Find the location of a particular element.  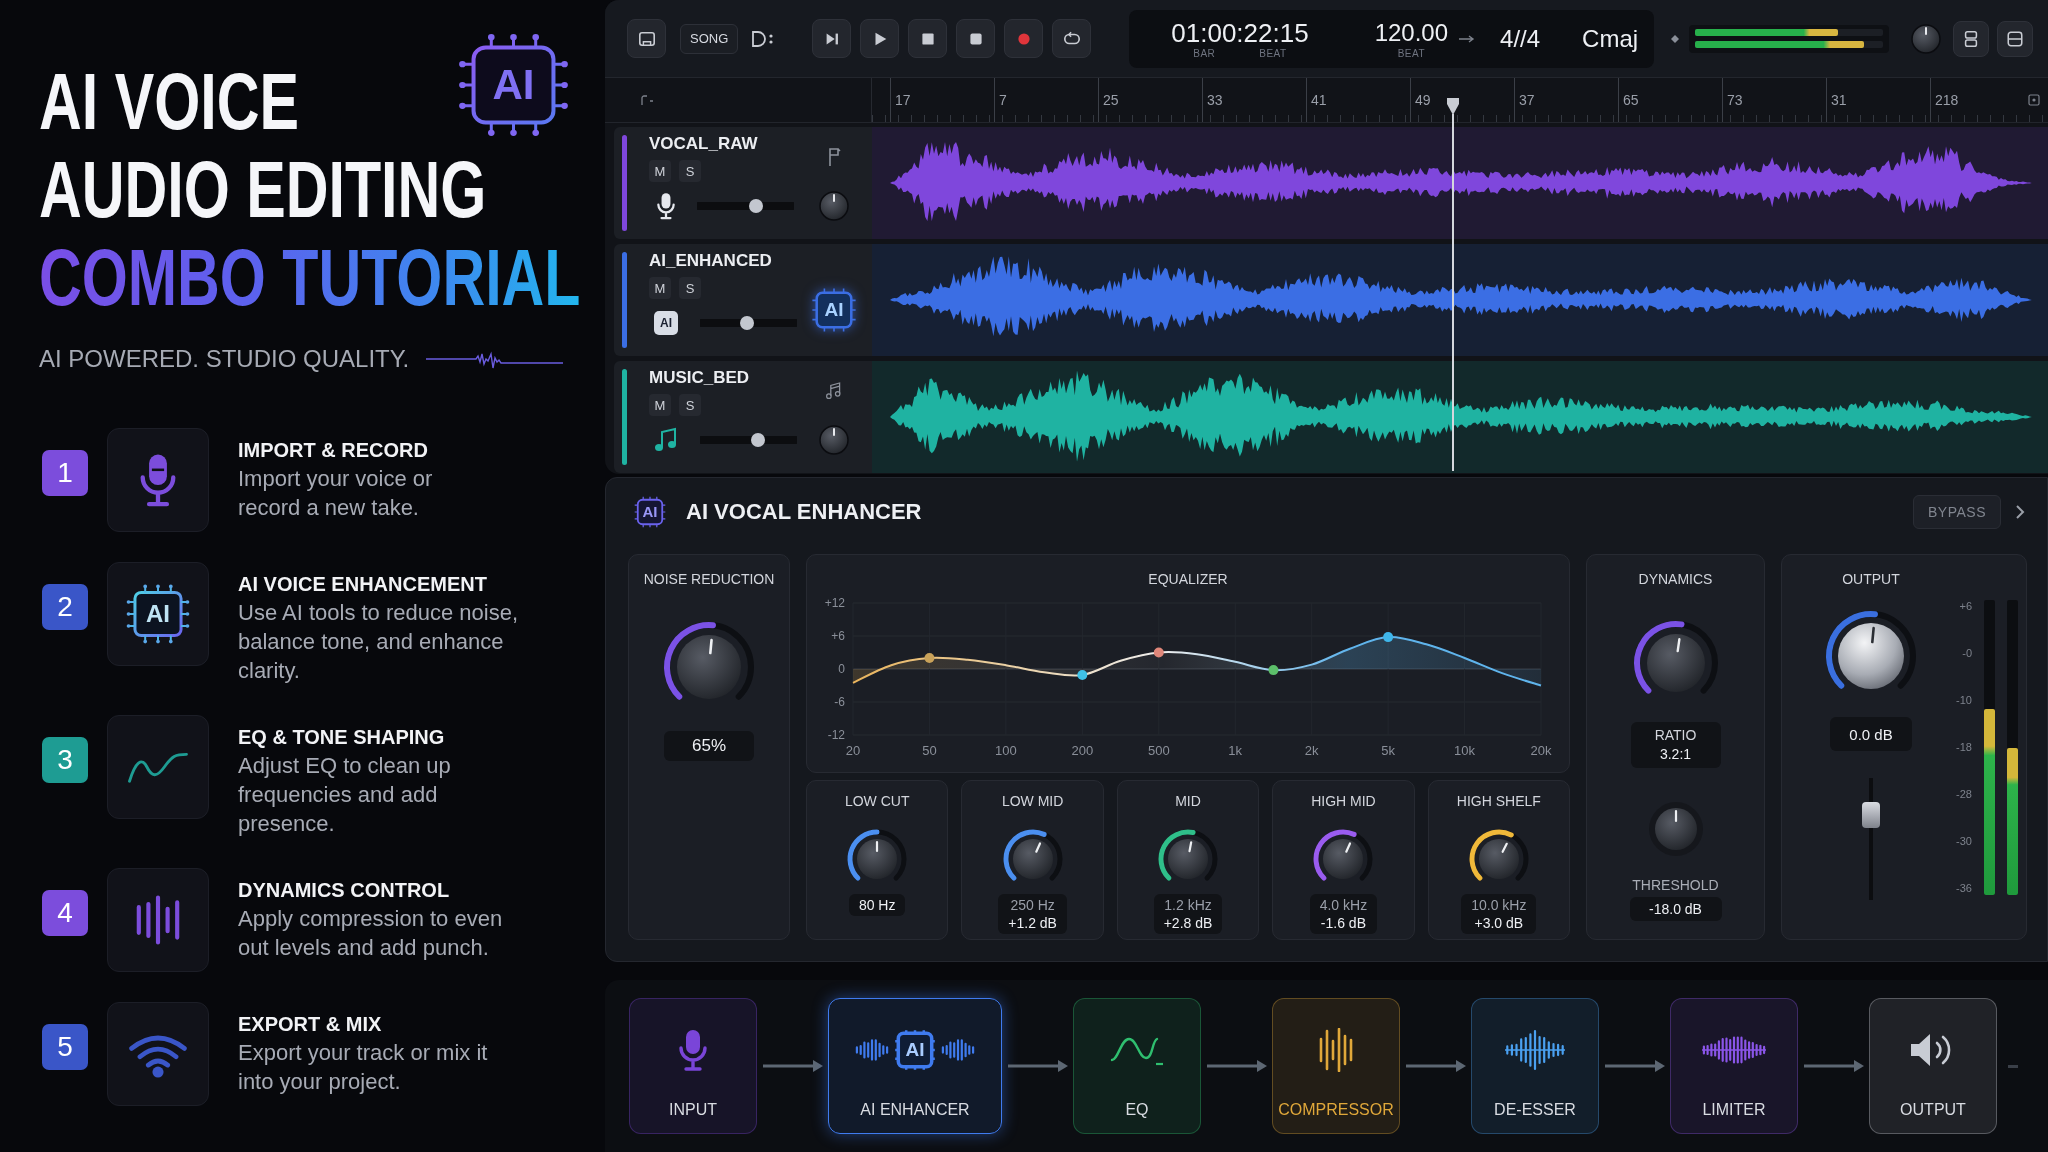

track-name: MUSIC_BED is located at coordinates (700, 378).